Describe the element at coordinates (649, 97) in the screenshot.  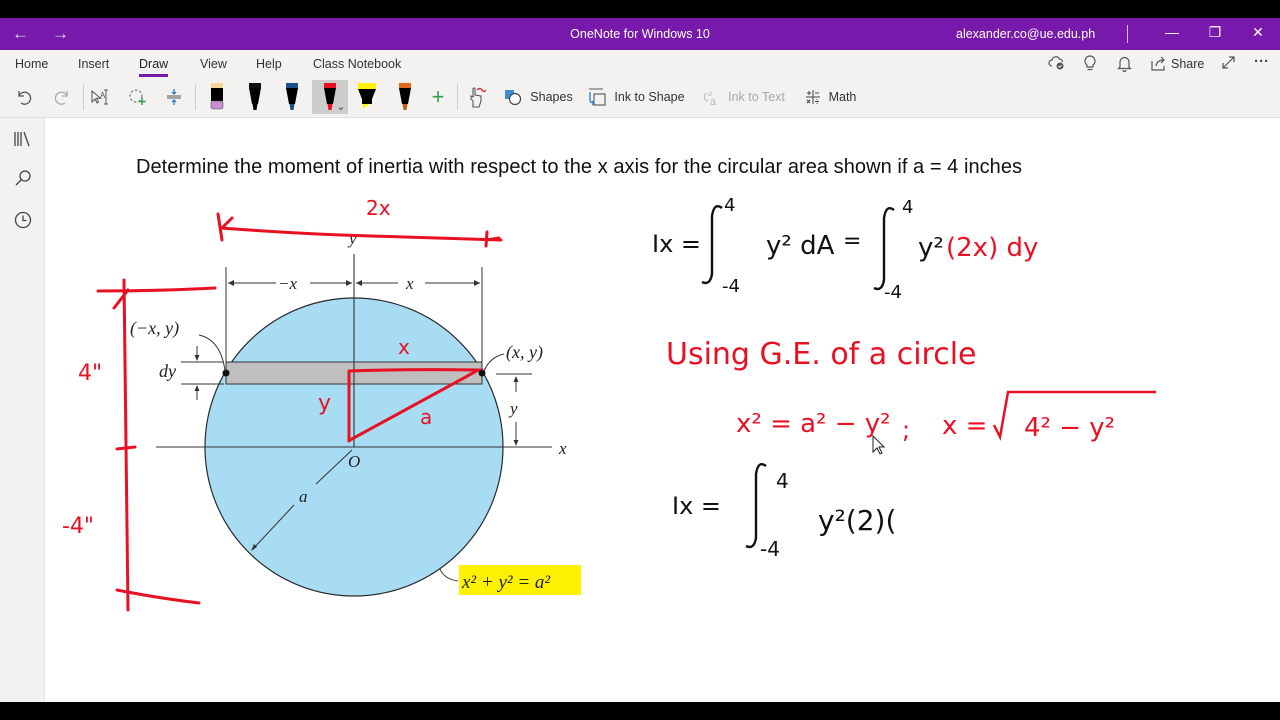
I see `ink-to-shape-label: Ink to Shape` at that location.